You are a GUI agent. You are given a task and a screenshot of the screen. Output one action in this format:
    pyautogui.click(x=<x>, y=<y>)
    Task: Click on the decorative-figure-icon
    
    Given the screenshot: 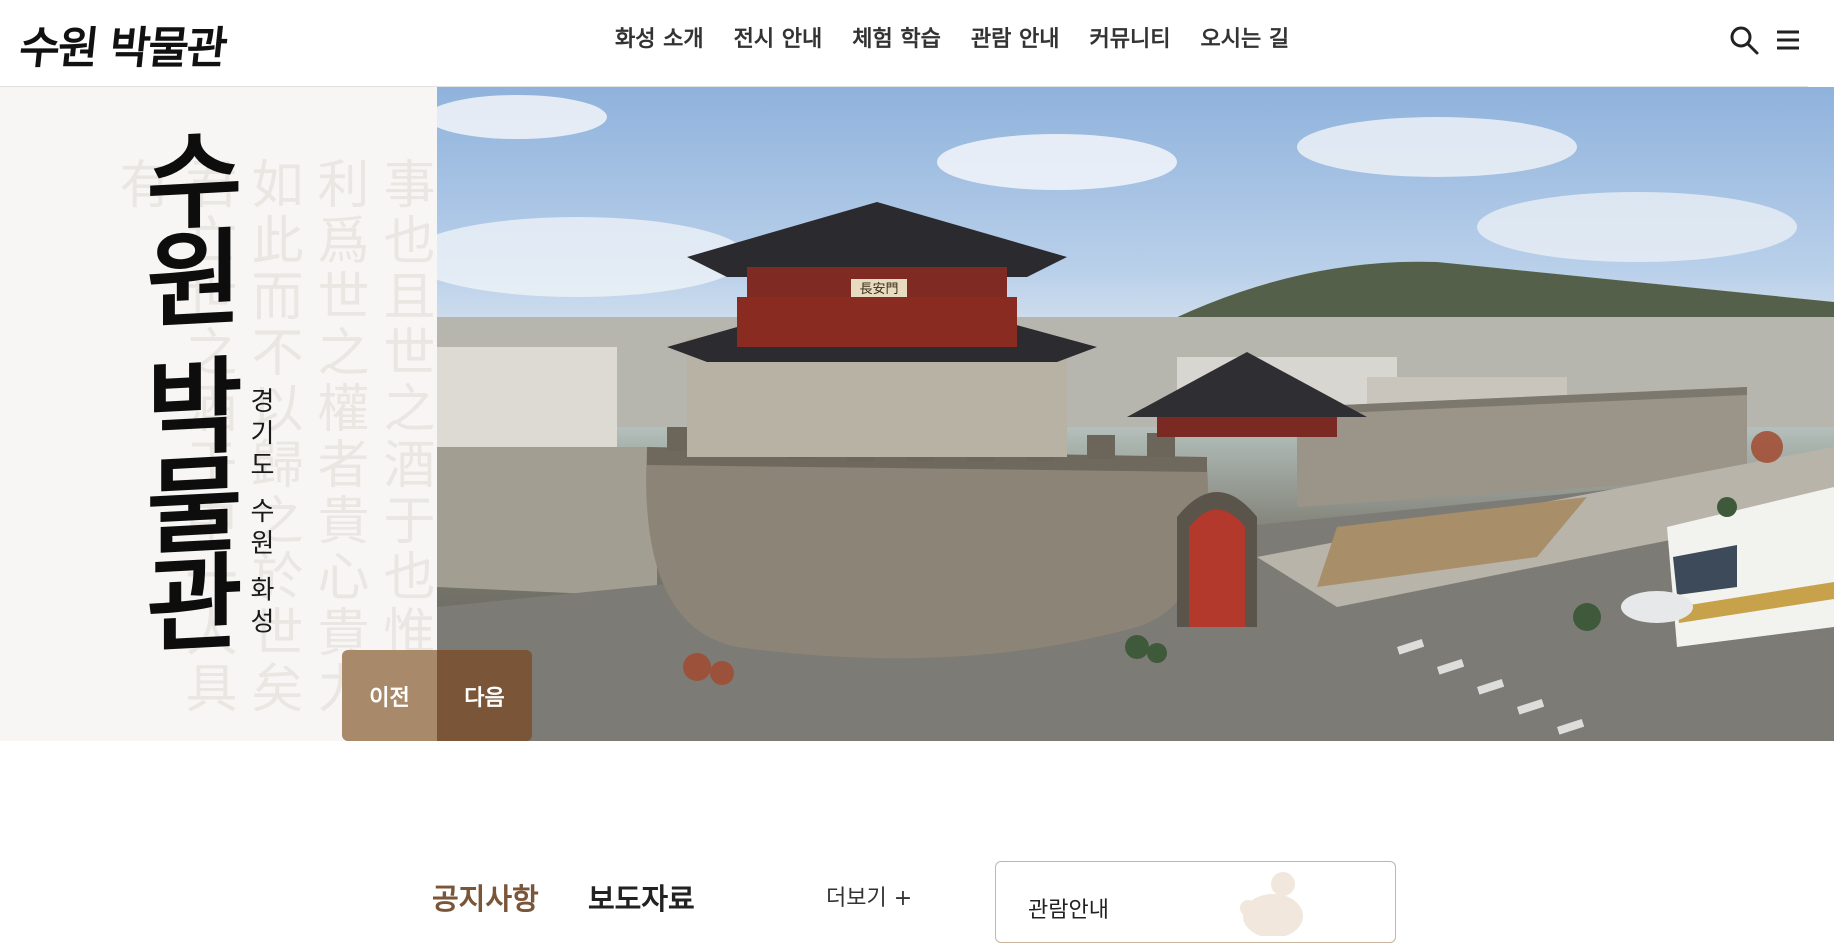 What is the action you would take?
    pyautogui.click(x=1271, y=904)
    